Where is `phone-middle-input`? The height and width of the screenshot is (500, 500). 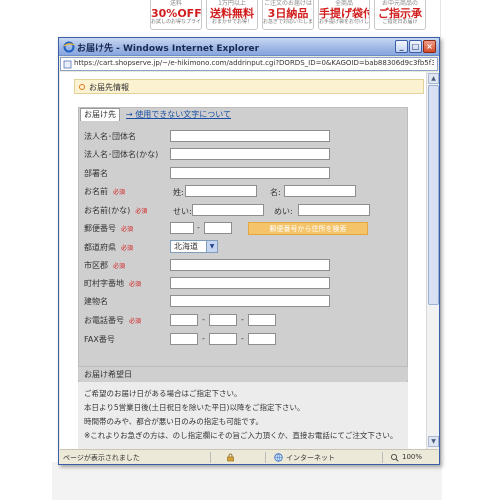 phone-middle-input is located at coordinates (223, 320).